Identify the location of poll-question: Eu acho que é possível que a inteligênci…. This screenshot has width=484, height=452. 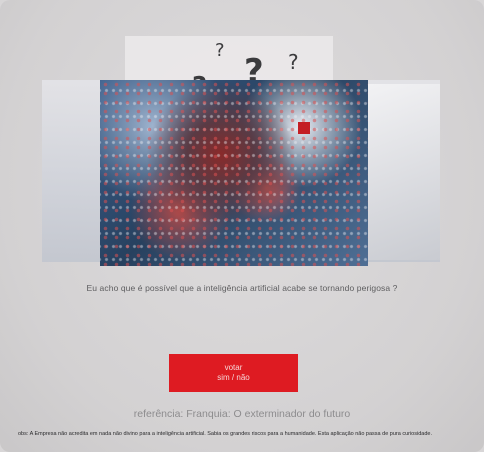
(242, 288).